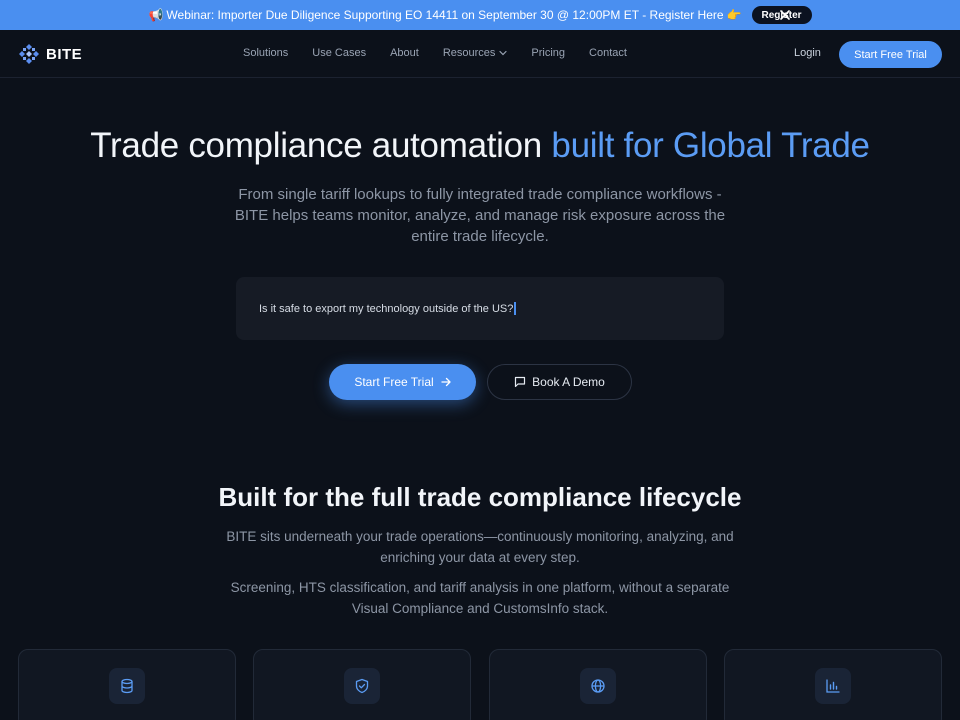 The image size is (960, 720). I want to click on shield-icon, so click(362, 686).